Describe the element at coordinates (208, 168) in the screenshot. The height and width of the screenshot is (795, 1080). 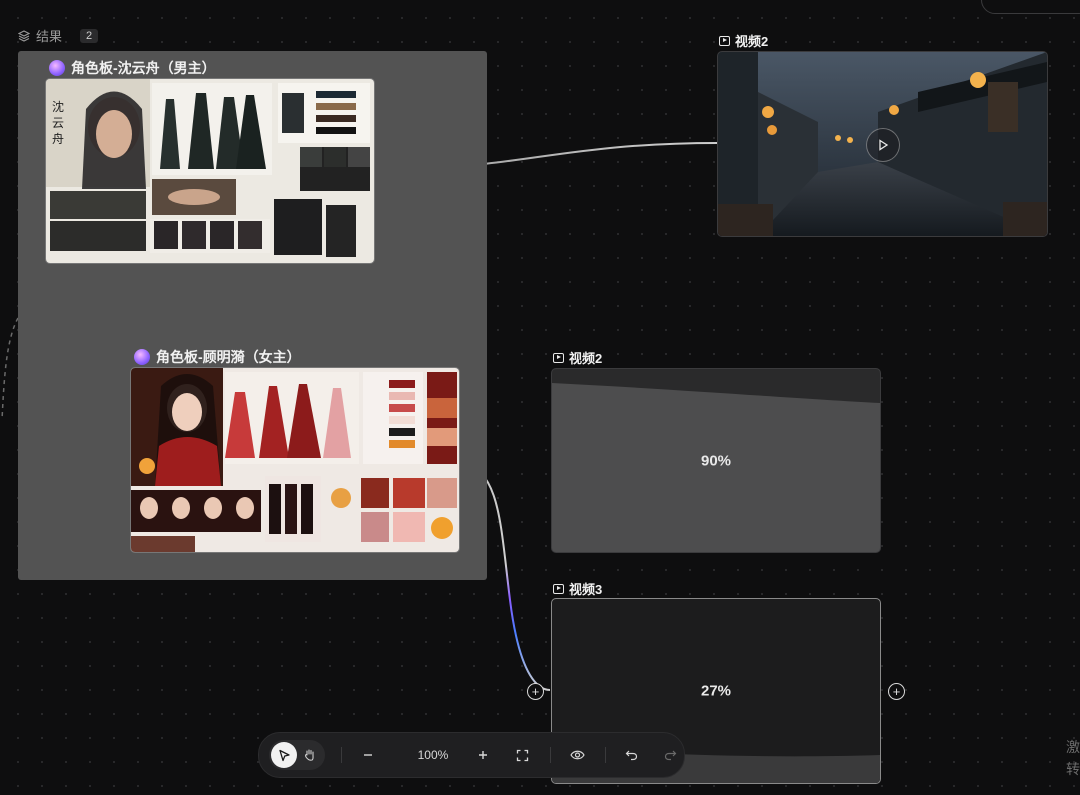
I see `character-sheet-art: 沈 云 舟` at that location.